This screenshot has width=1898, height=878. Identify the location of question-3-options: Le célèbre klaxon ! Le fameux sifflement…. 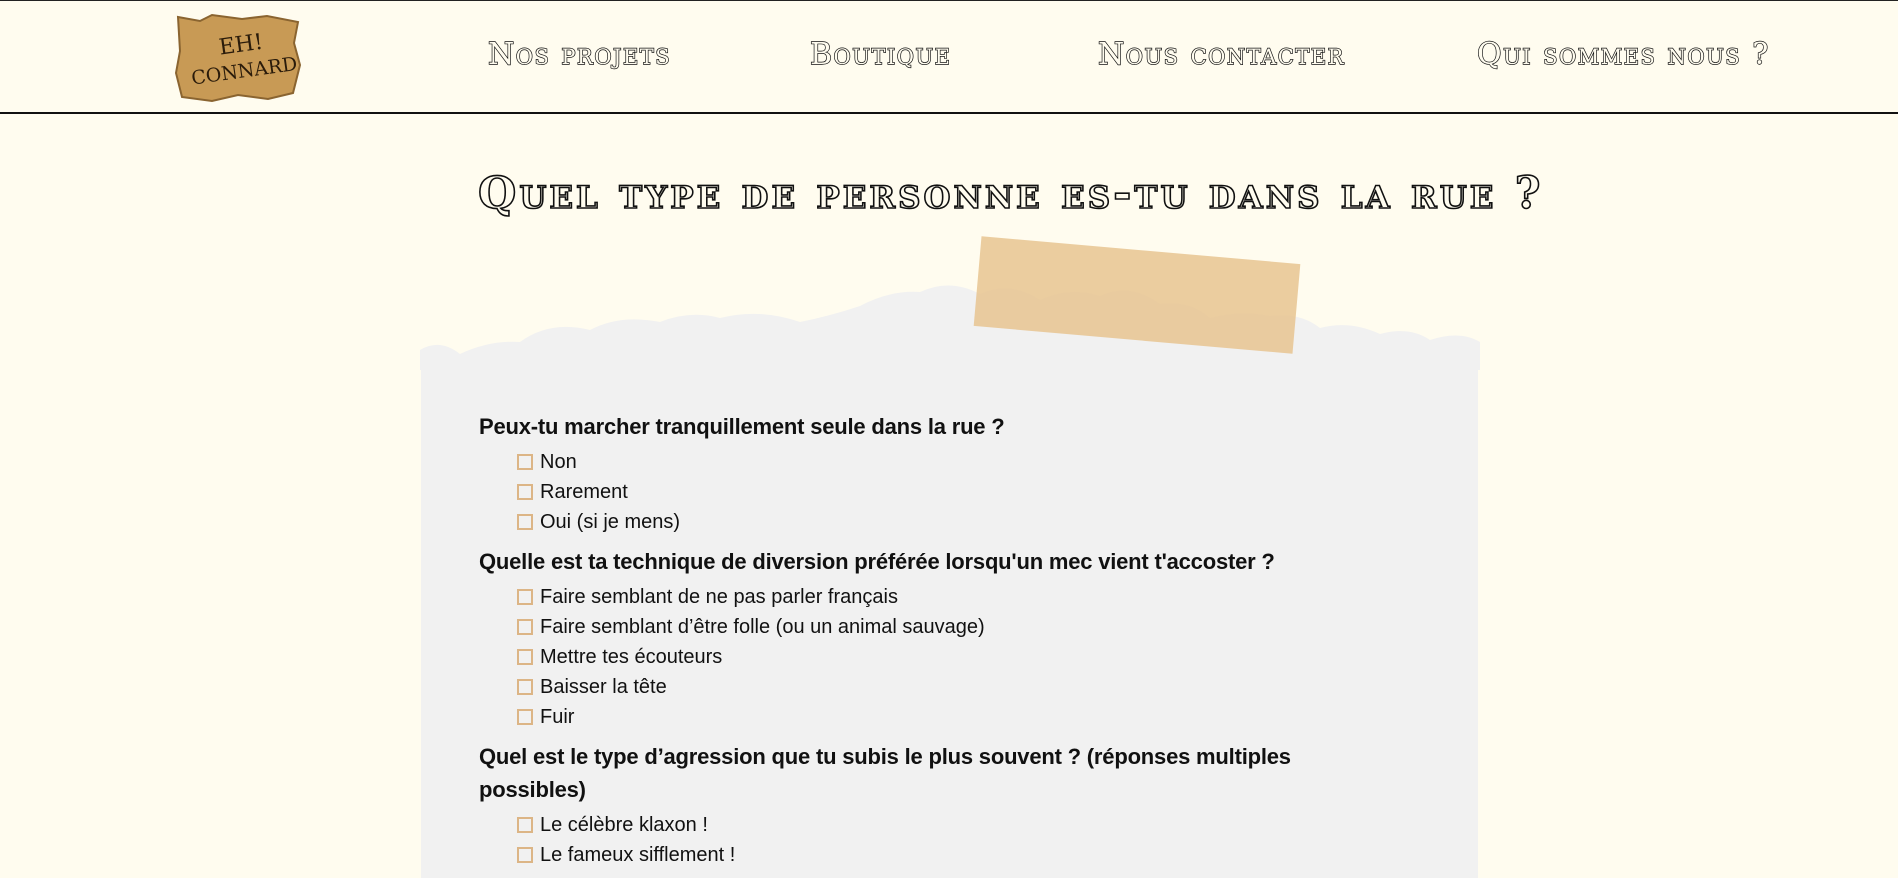
(929, 840).